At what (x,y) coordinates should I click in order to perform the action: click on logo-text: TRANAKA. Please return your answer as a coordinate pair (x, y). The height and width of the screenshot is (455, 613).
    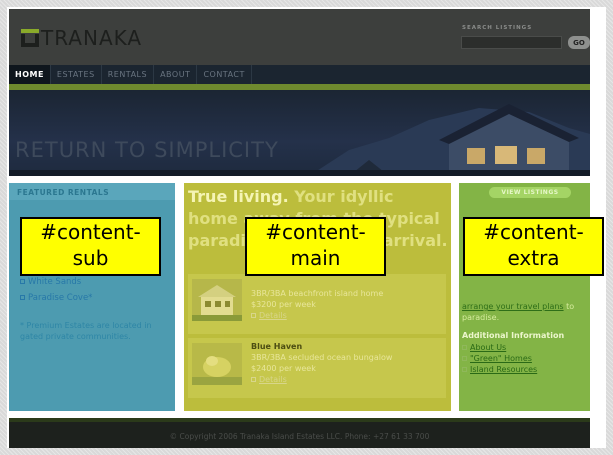
    Looking at the image, I should click on (92, 38).